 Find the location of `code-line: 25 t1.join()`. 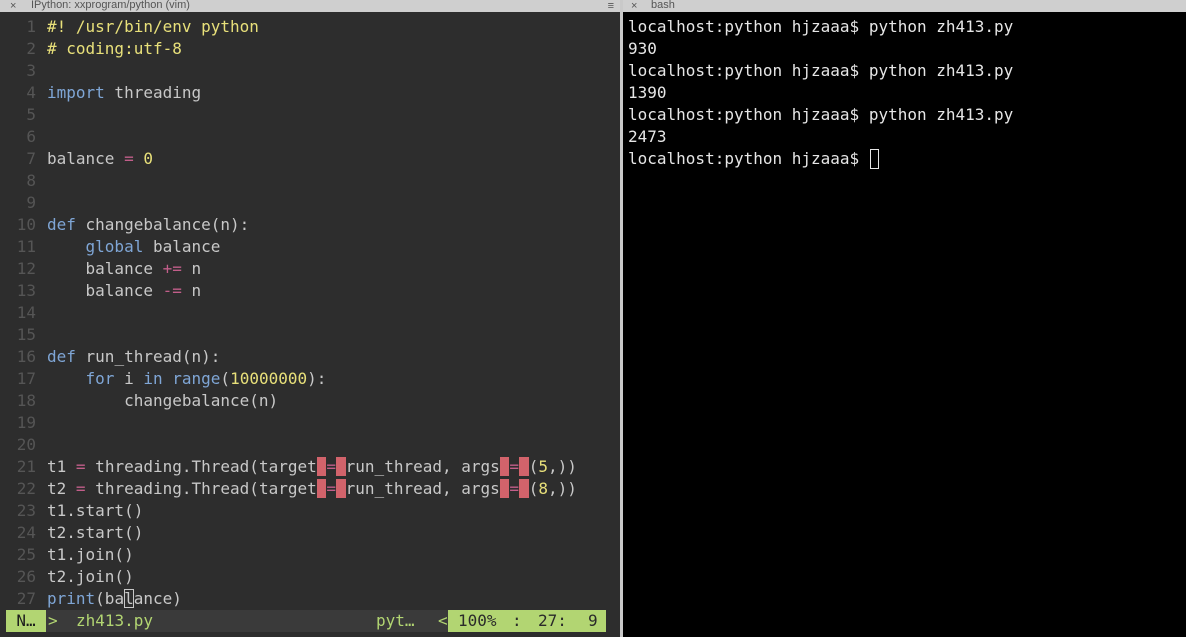

code-line: 25 t1.join() is located at coordinates (313, 555).